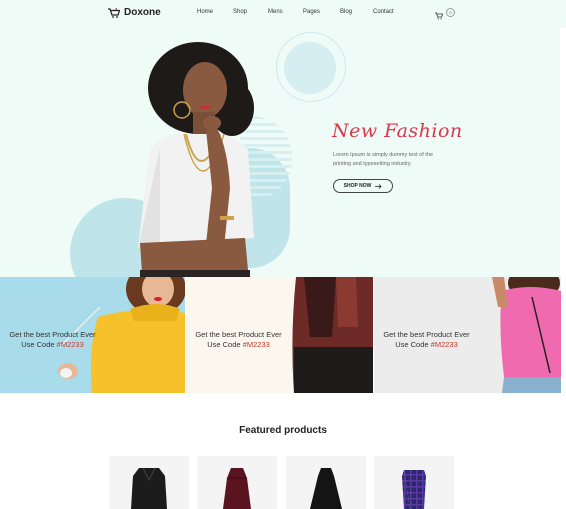  What do you see at coordinates (114, 12) in the screenshot?
I see `cart-logo-icon` at bounding box center [114, 12].